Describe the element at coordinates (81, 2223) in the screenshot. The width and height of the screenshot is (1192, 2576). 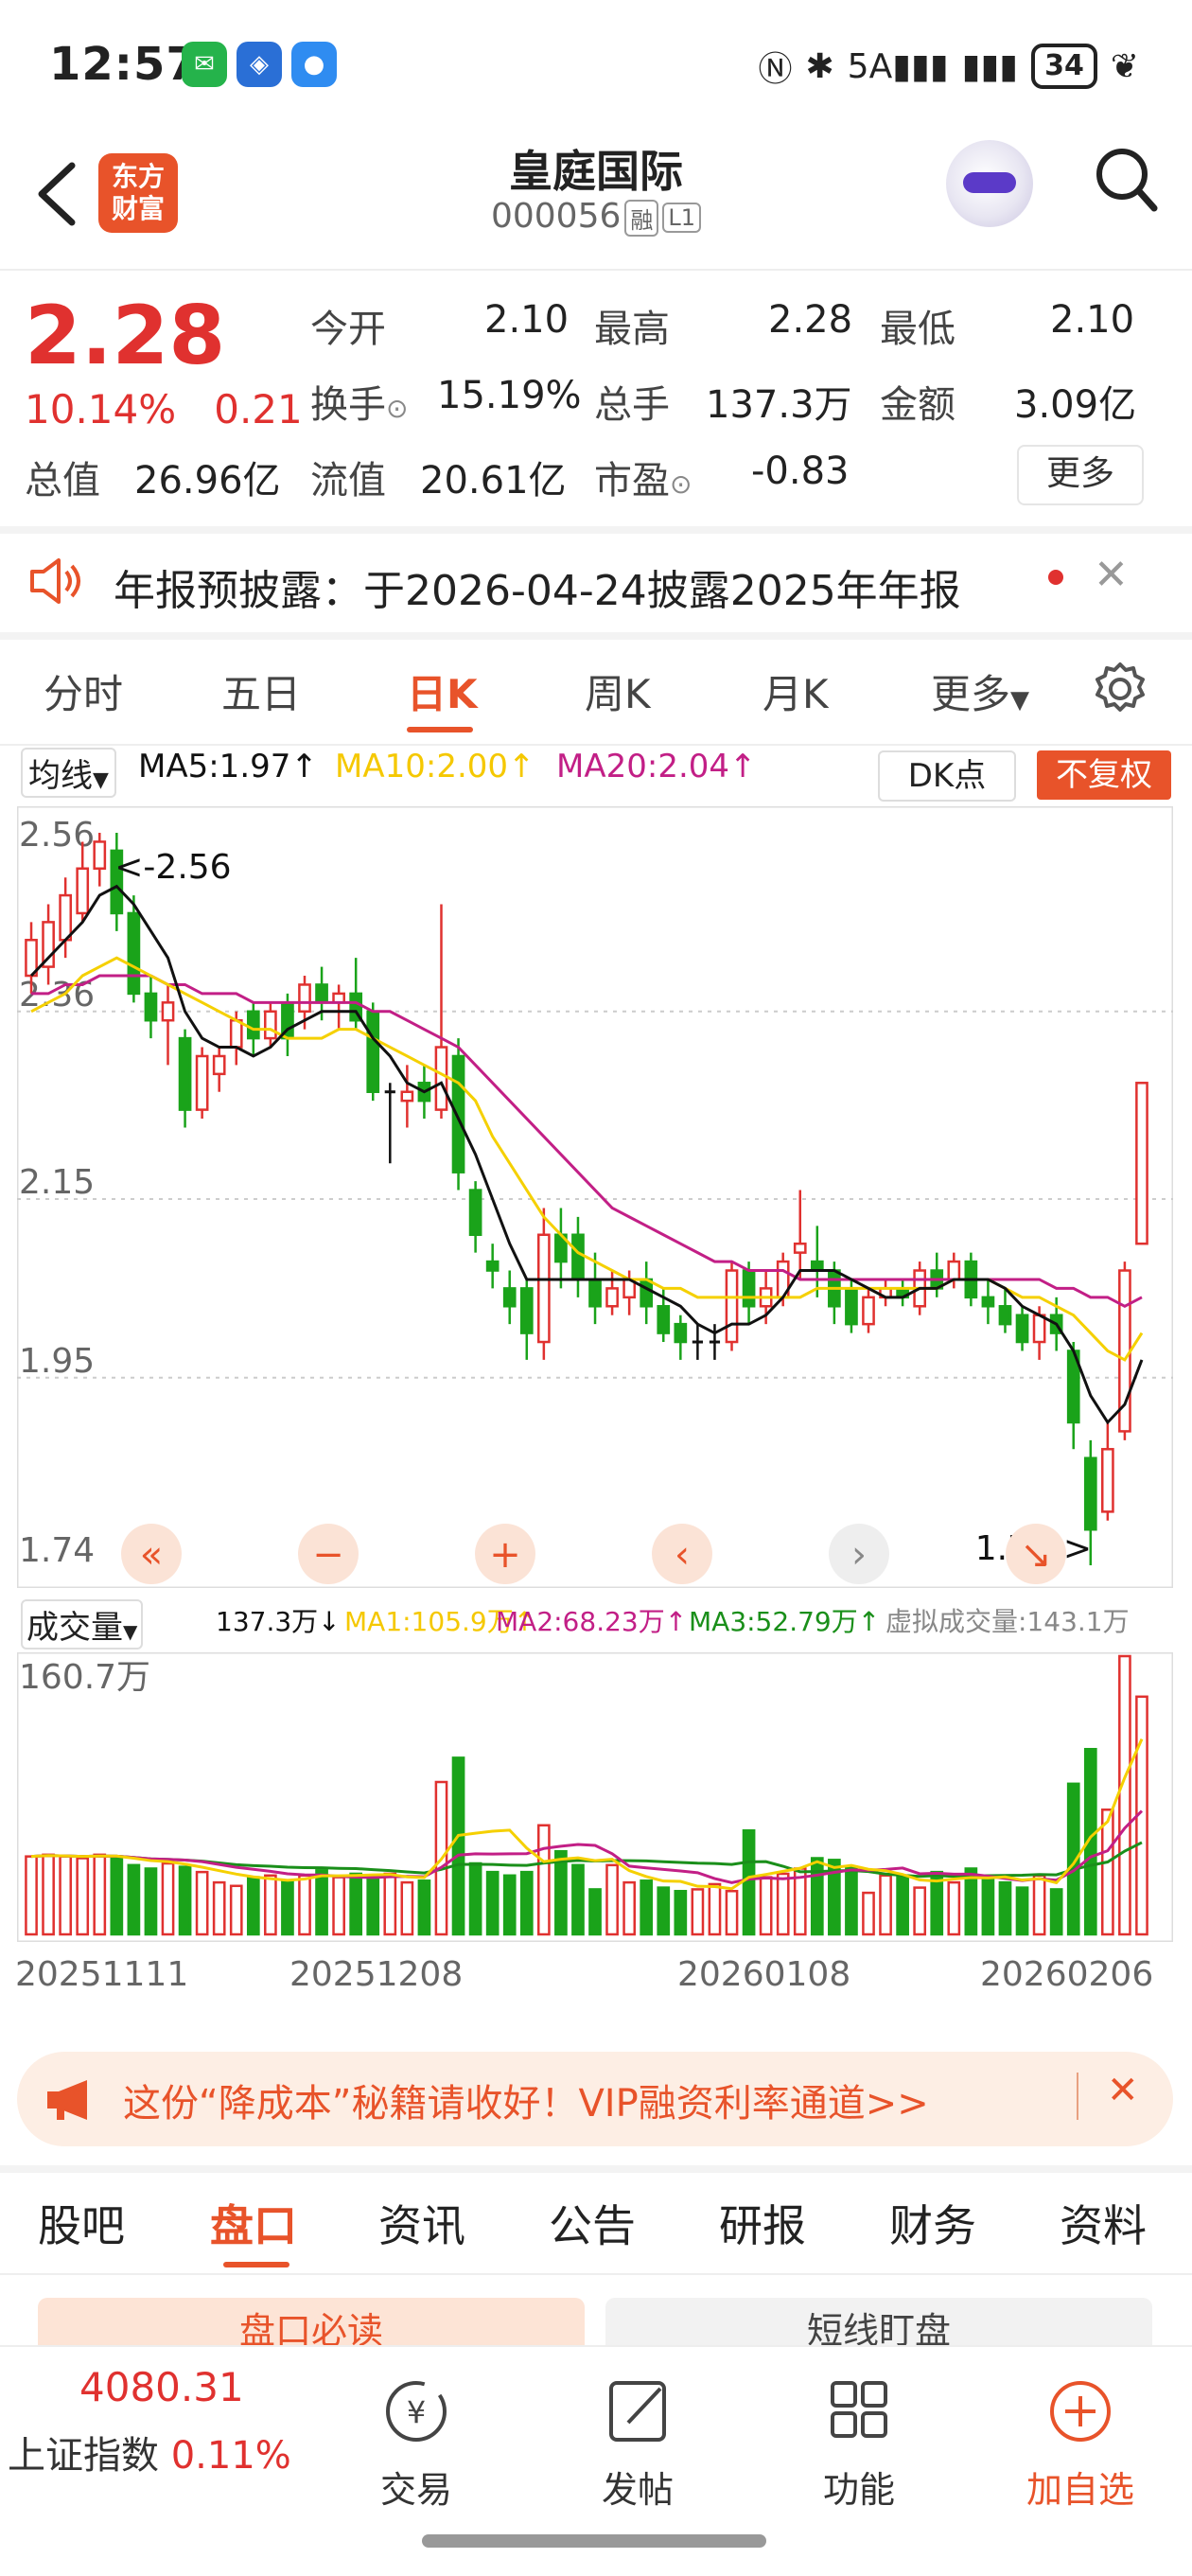
I see `tab-forum: 股吧` at that location.